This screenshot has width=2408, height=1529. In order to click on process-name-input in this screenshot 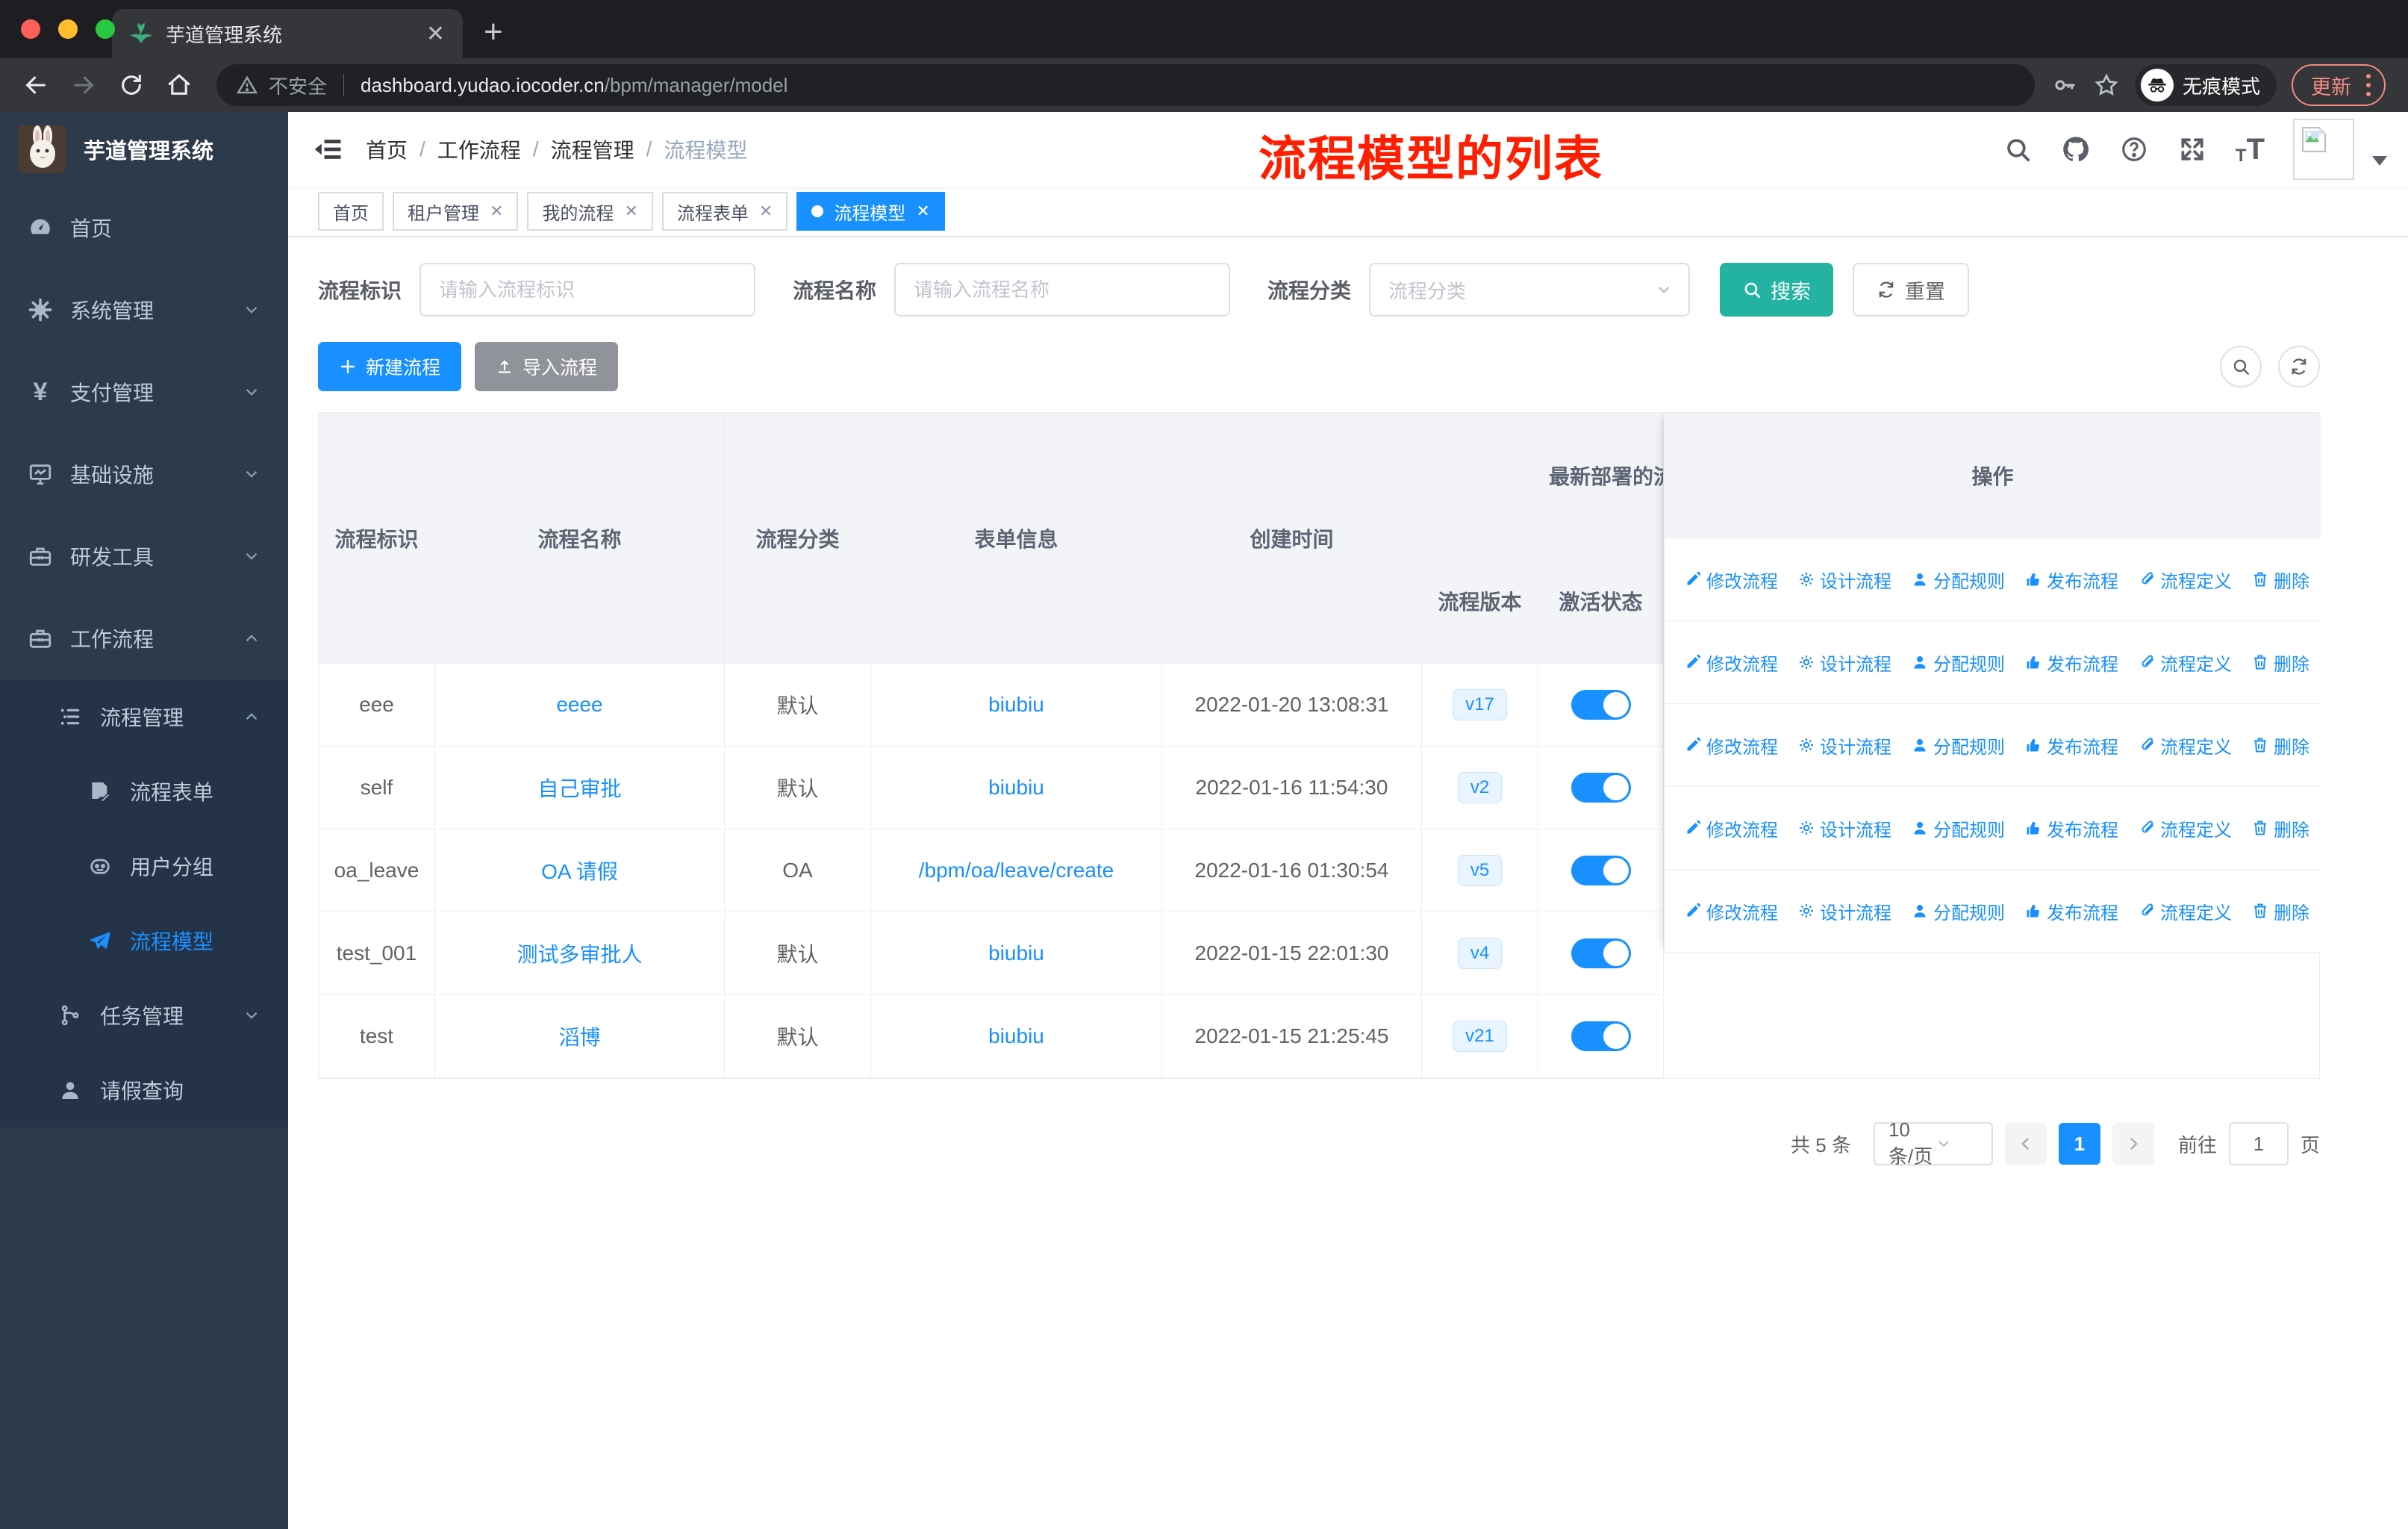, I will do `click(1062, 290)`.